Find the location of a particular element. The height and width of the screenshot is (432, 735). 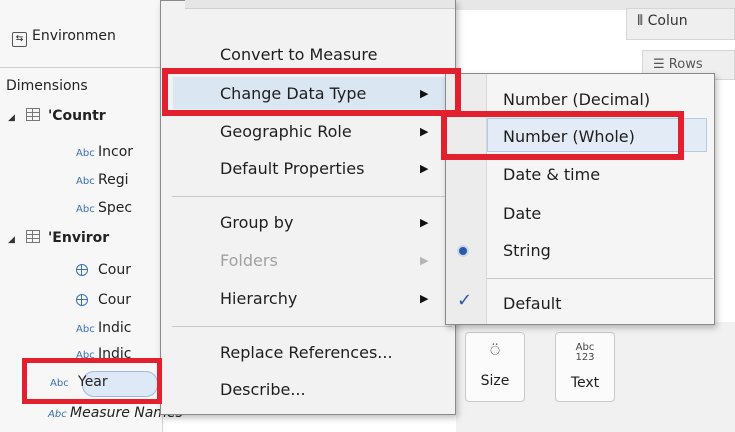

field-label: Regi is located at coordinates (113, 180).